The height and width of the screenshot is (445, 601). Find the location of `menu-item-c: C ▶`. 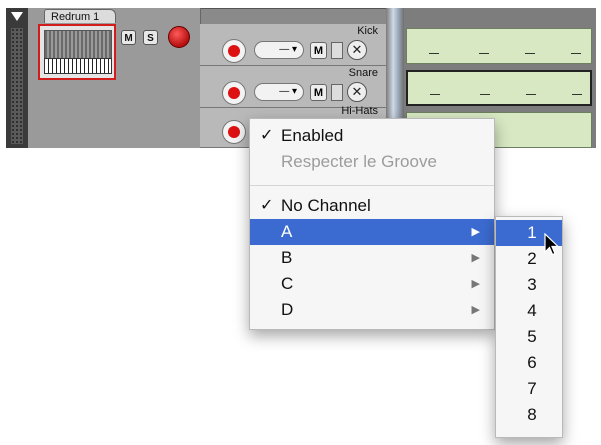

menu-item-c: C ▶ is located at coordinates (372, 284).